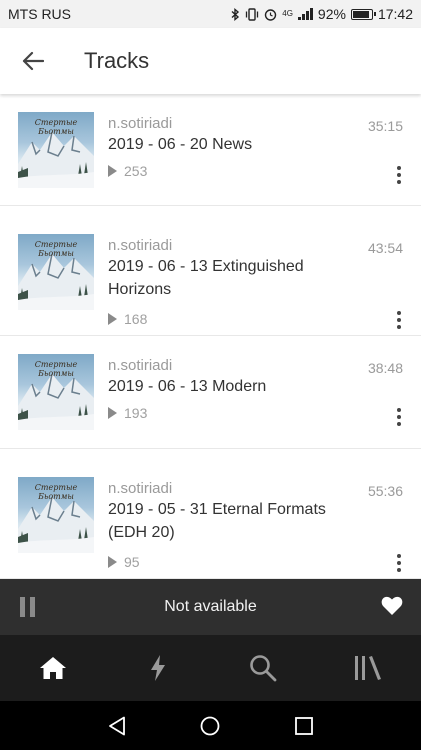 This screenshot has height=750, width=421. I want to click on nav-library, so click(368, 668).